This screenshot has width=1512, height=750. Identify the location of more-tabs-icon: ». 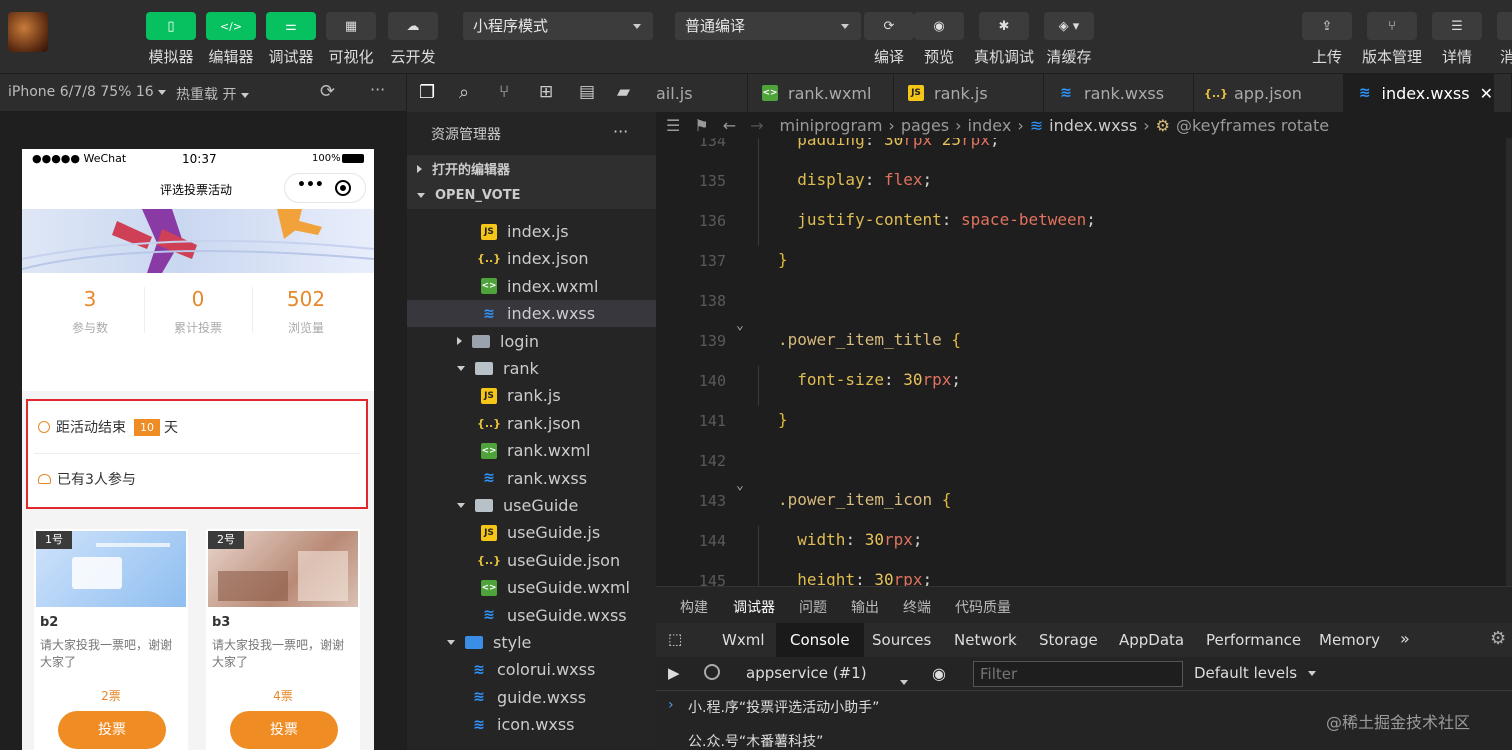
(1405, 638).